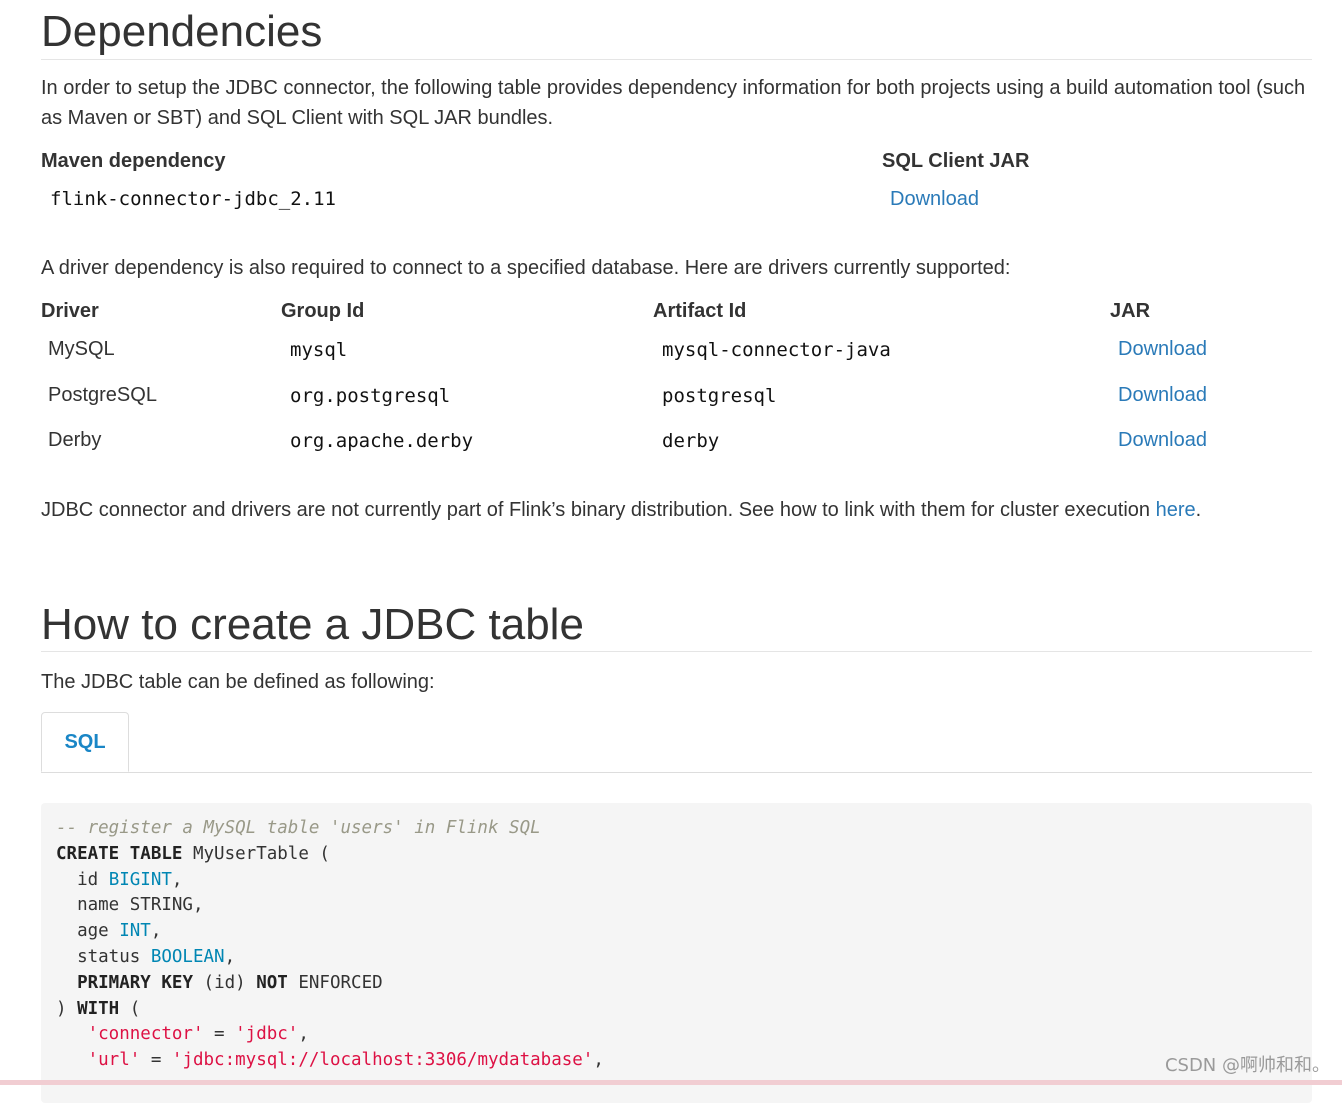 The height and width of the screenshot is (1103, 1342). What do you see at coordinates (676, 932) in the screenshot?
I see `code-line: age INT,` at bounding box center [676, 932].